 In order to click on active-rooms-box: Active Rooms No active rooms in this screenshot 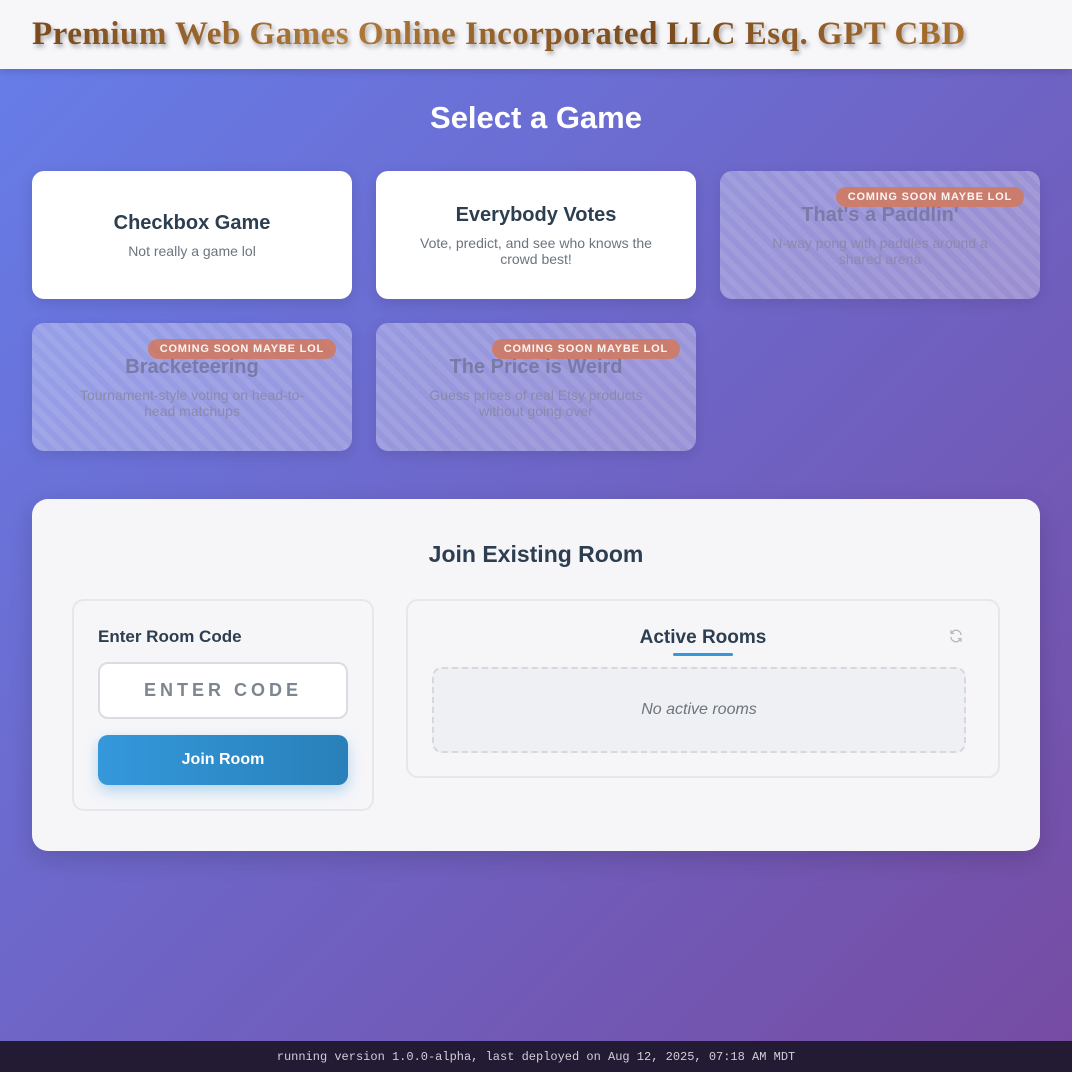, I will do `click(703, 688)`.